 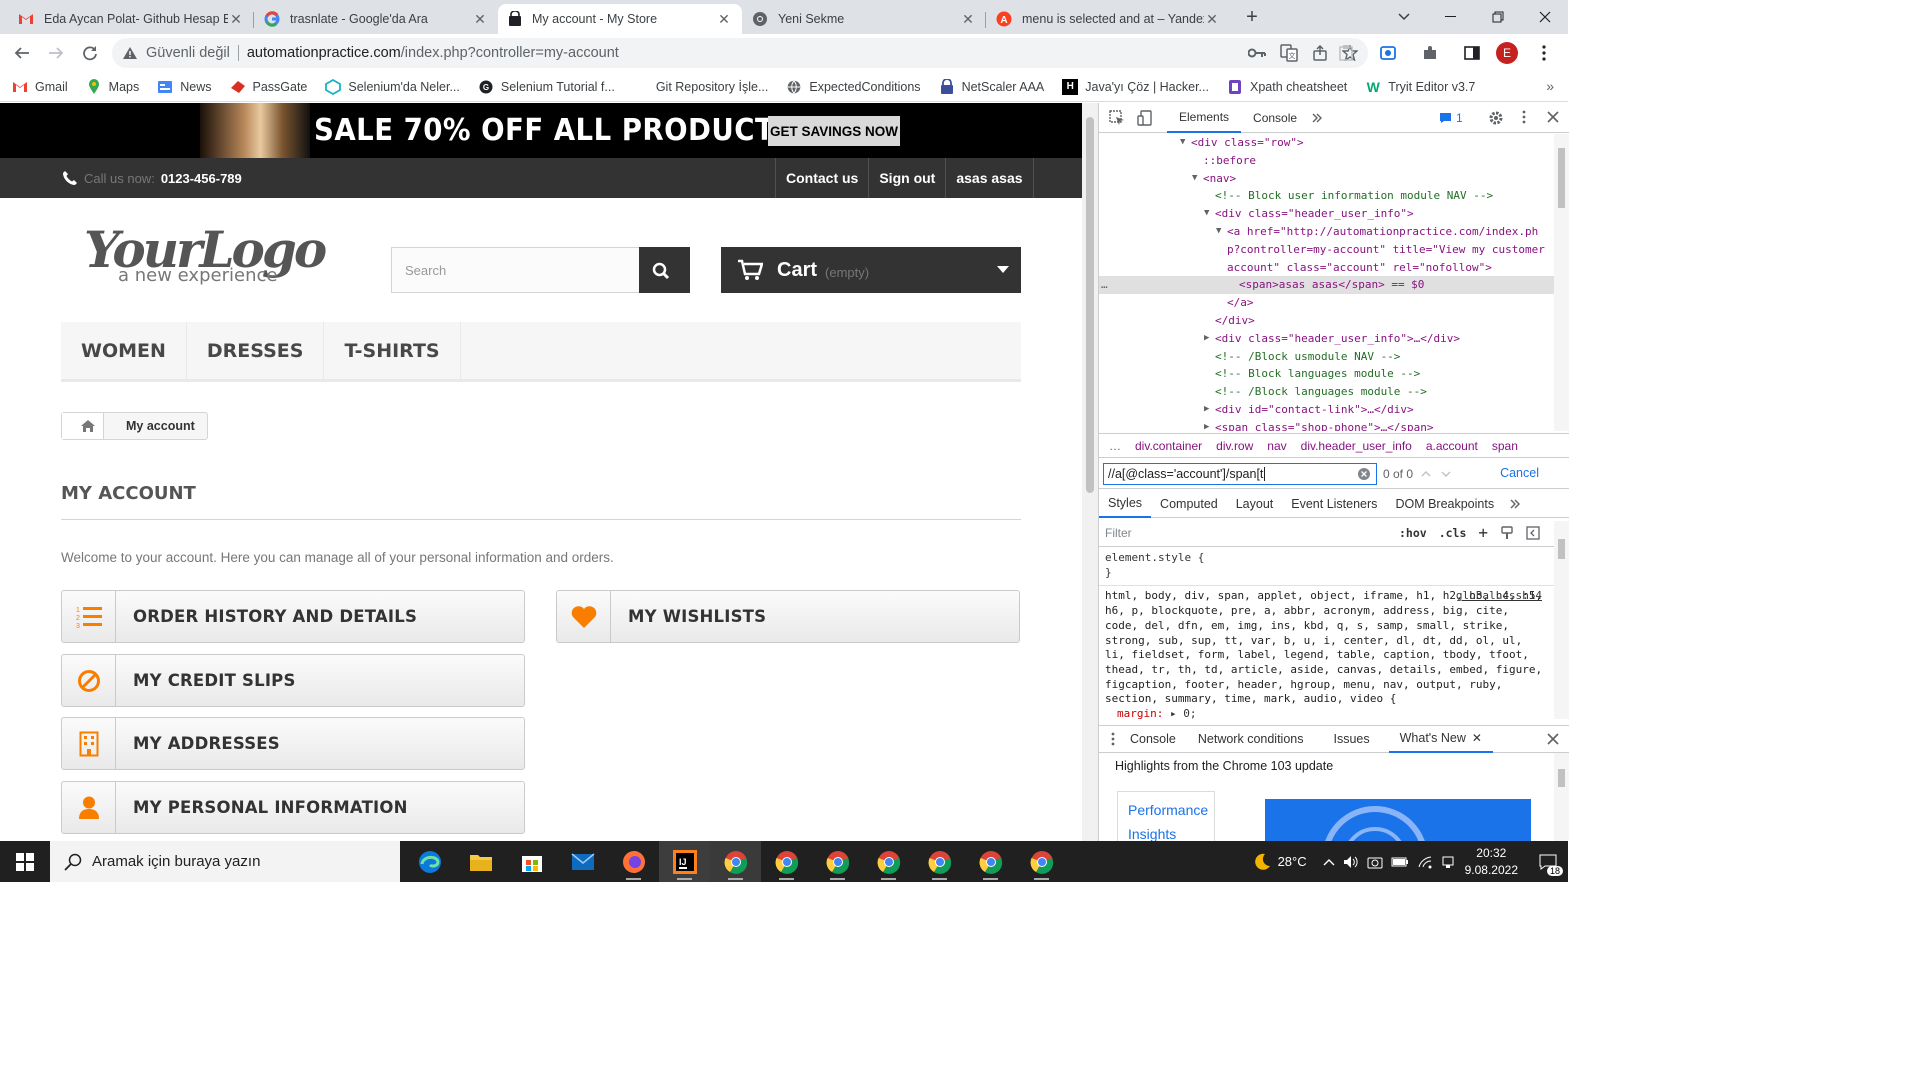 I want to click on mail-app, so click(x=582, y=861).